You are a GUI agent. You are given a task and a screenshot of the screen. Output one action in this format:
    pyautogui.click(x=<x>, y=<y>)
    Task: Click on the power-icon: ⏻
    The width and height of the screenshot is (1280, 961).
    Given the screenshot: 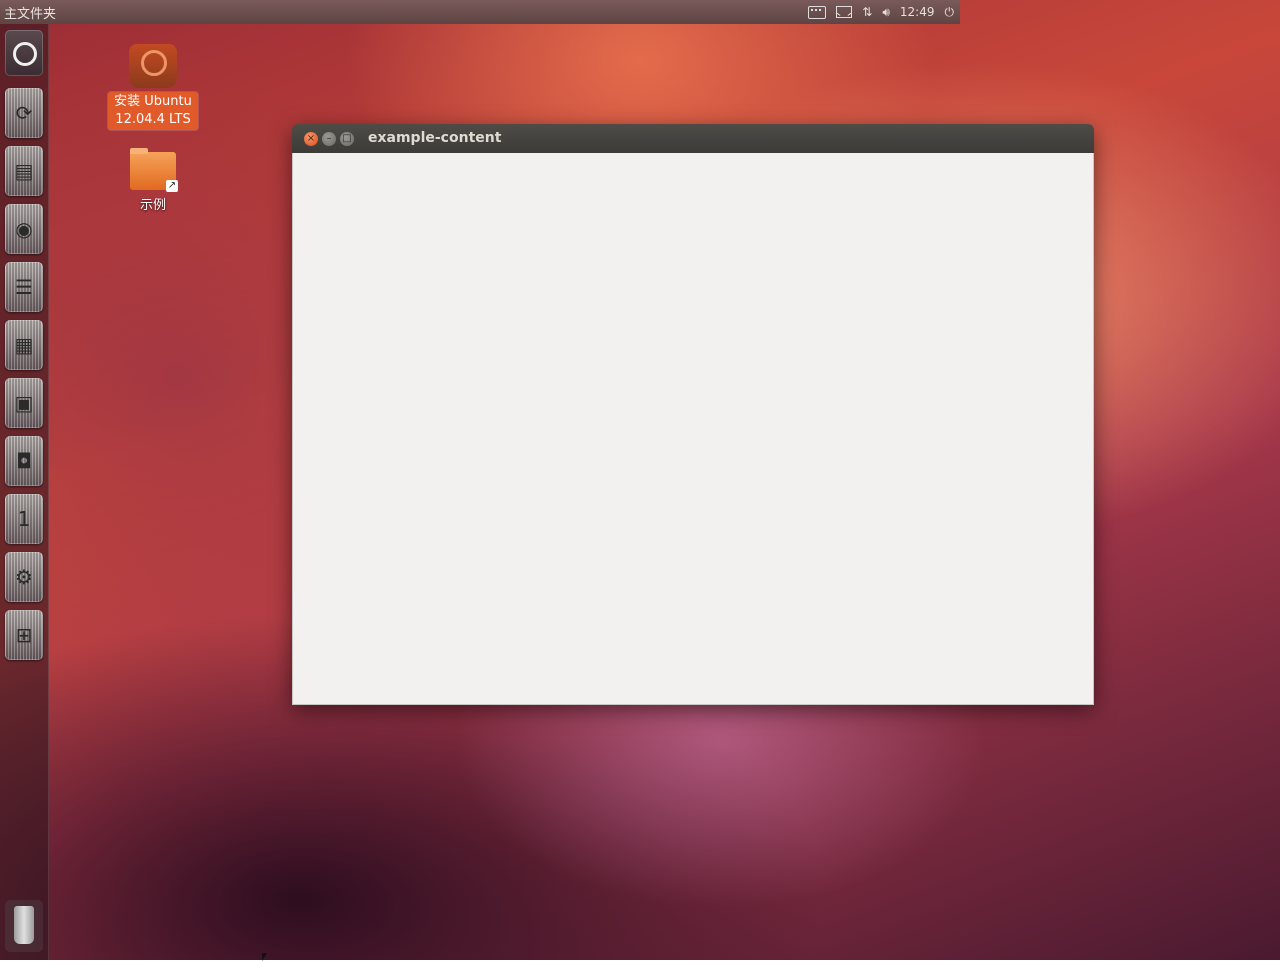 What is the action you would take?
    pyautogui.click(x=950, y=12)
    